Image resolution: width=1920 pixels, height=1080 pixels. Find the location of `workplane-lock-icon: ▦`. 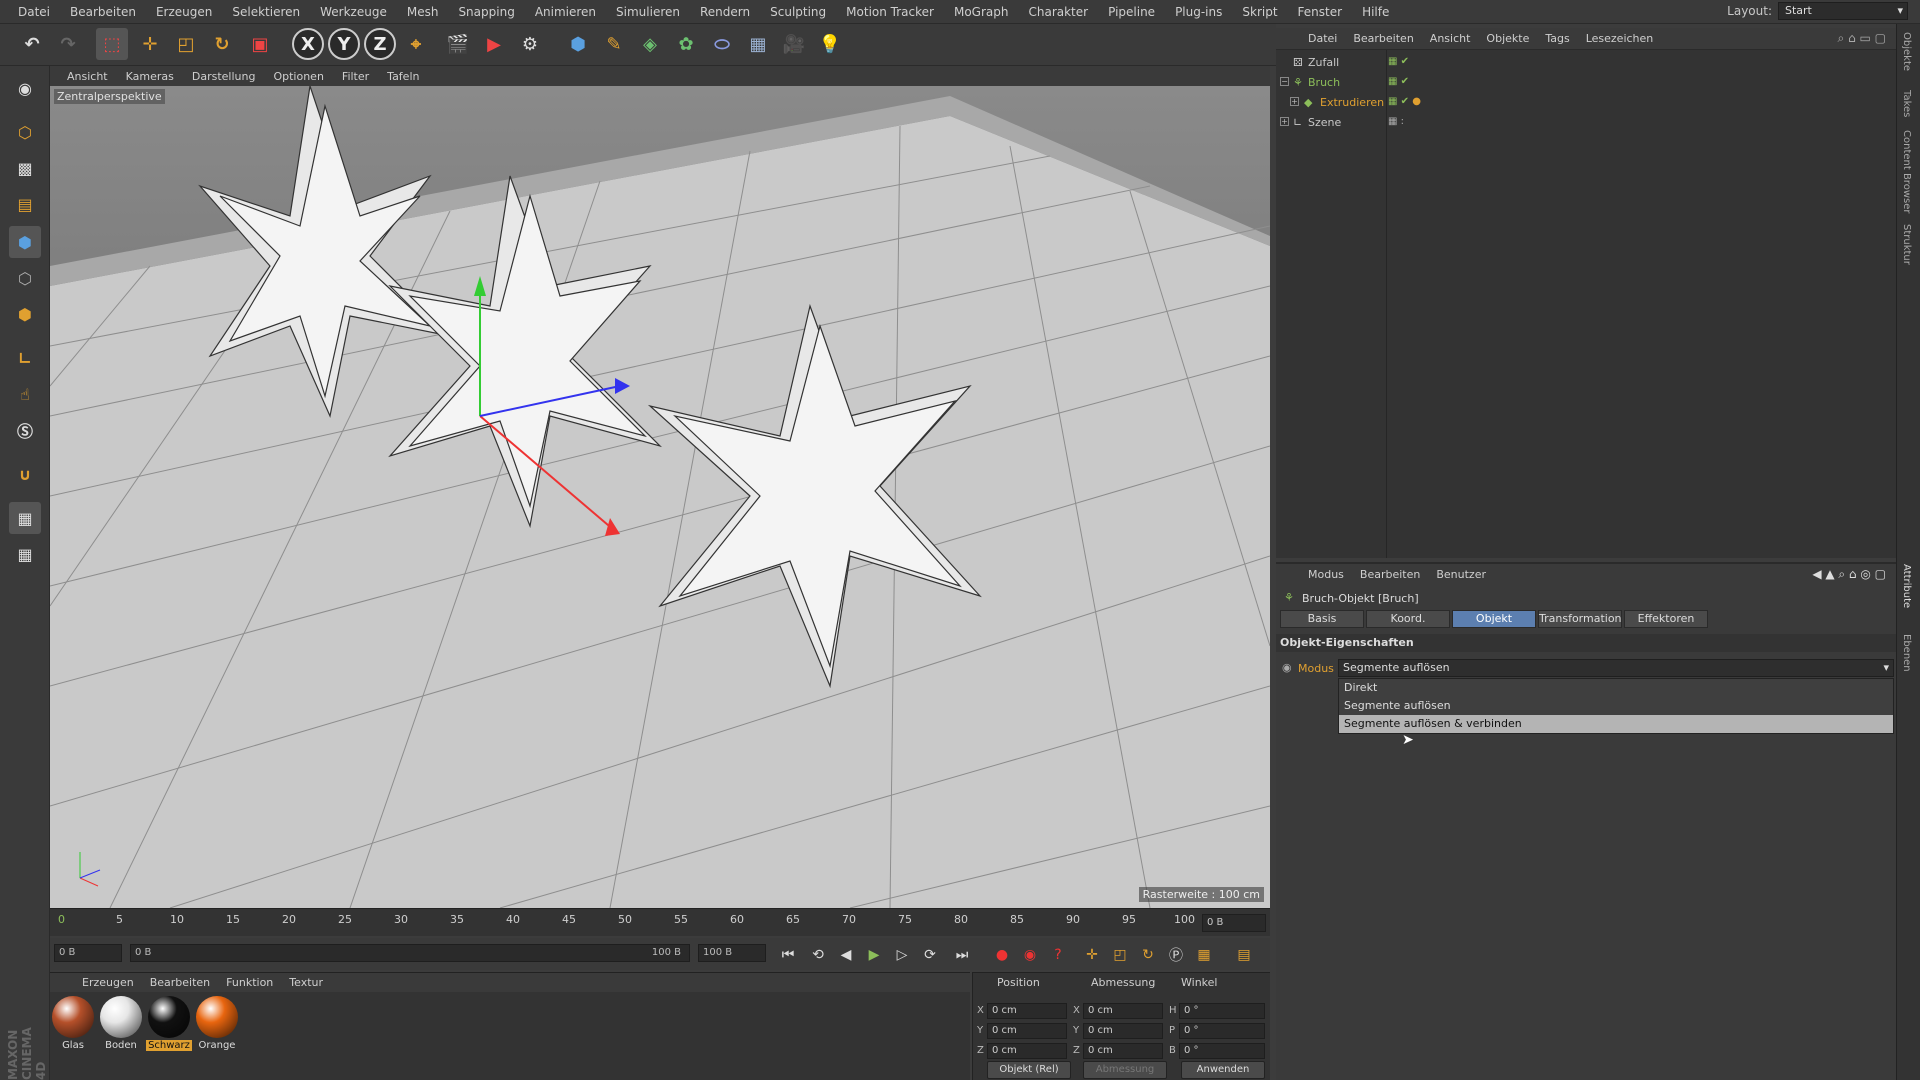

workplane-lock-icon: ▦ is located at coordinates (25, 518).